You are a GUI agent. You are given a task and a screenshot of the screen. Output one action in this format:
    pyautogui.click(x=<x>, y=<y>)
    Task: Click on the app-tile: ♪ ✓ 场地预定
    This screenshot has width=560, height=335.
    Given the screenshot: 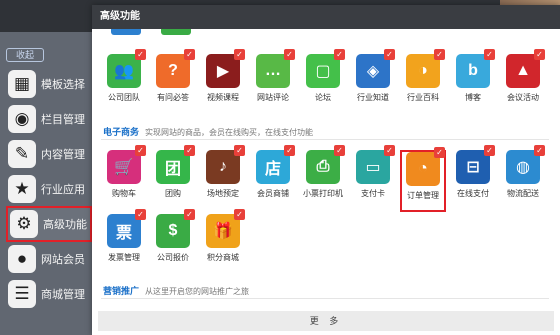 What is the action you would take?
    pyautogui.click(x=223, y=178)
    